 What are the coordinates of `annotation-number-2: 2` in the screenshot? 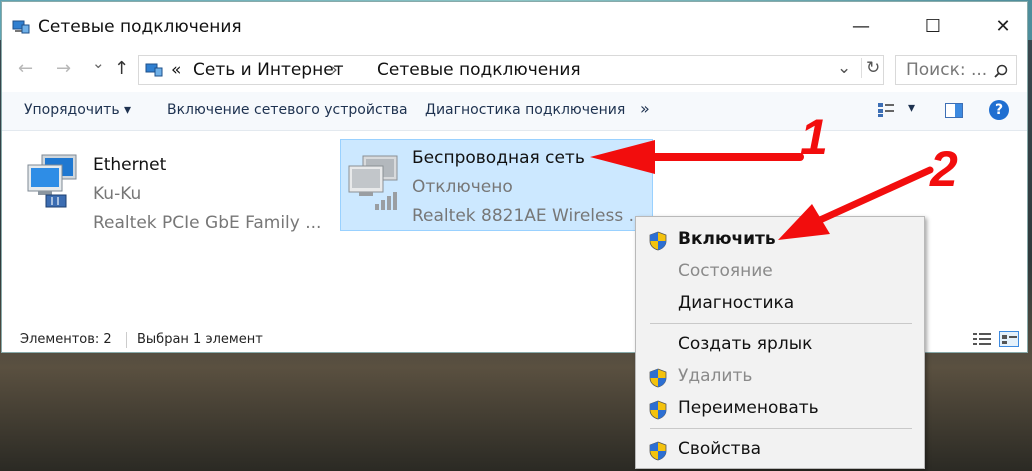 It's located at (944, 169).